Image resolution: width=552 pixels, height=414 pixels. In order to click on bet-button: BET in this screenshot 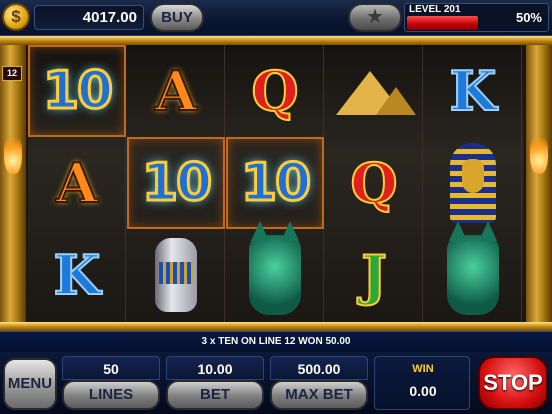, I will do `click(215, 395)`.